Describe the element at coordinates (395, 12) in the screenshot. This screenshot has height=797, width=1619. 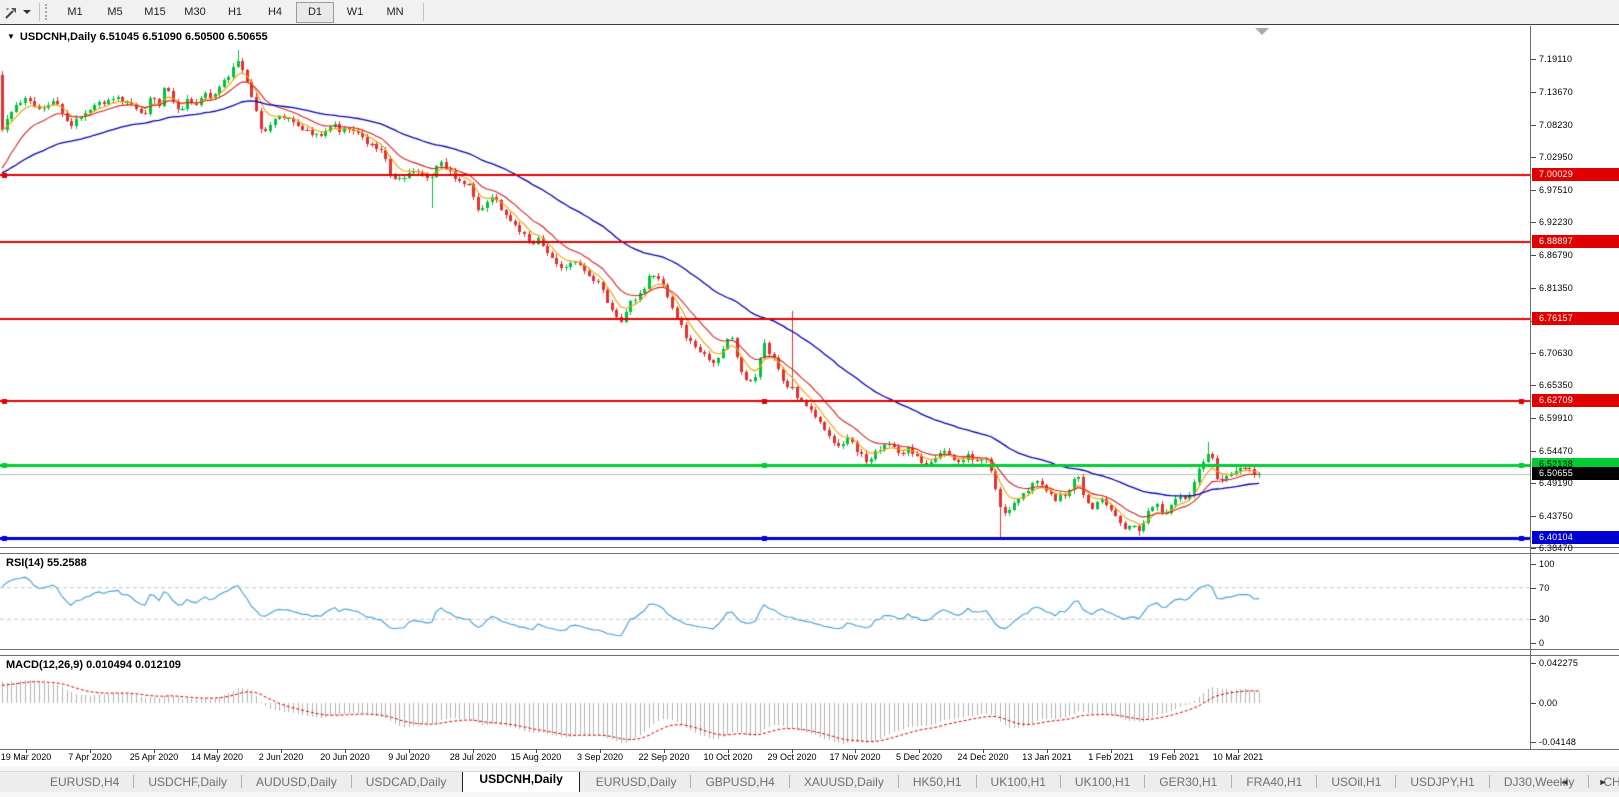
I see `timeframe-button-mn: MN` at that location.